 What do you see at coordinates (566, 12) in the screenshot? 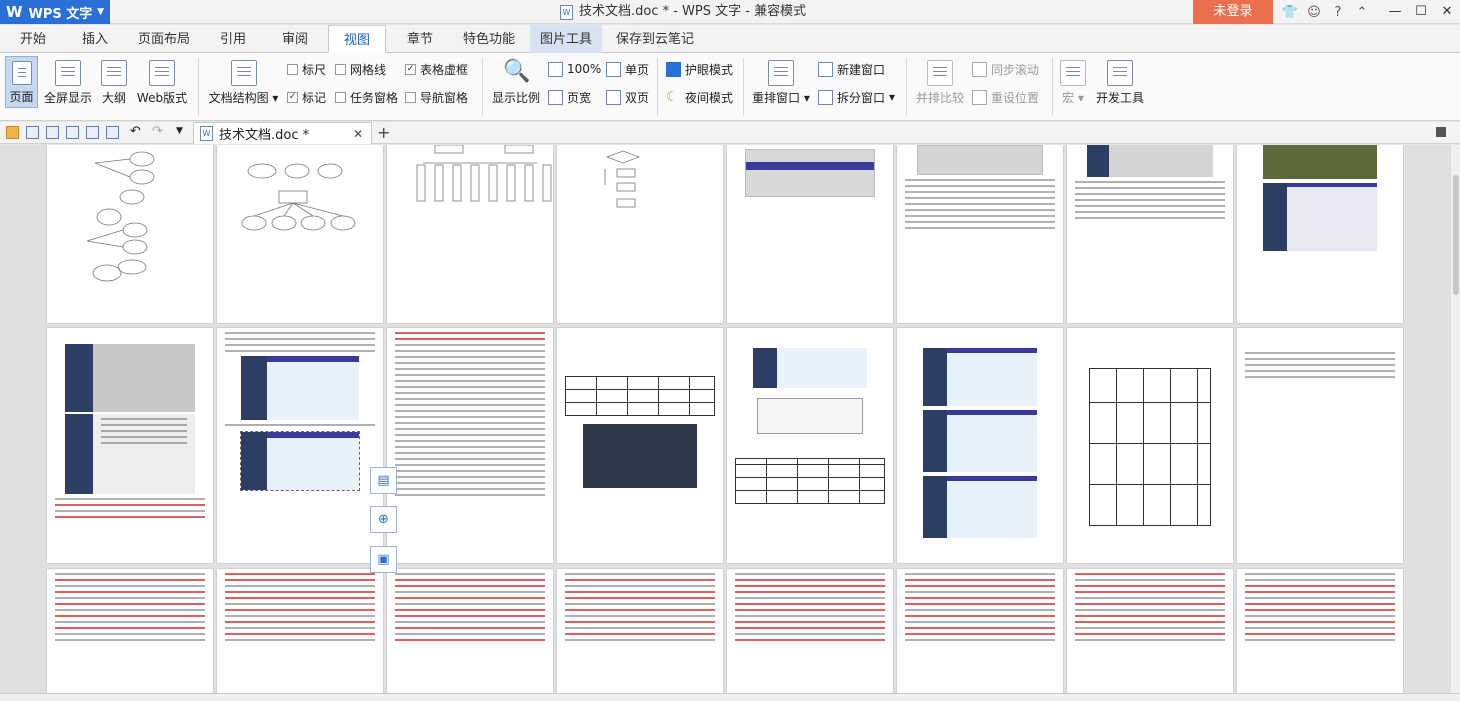
I see `document-icon: W` at bounding box center [566, 12].